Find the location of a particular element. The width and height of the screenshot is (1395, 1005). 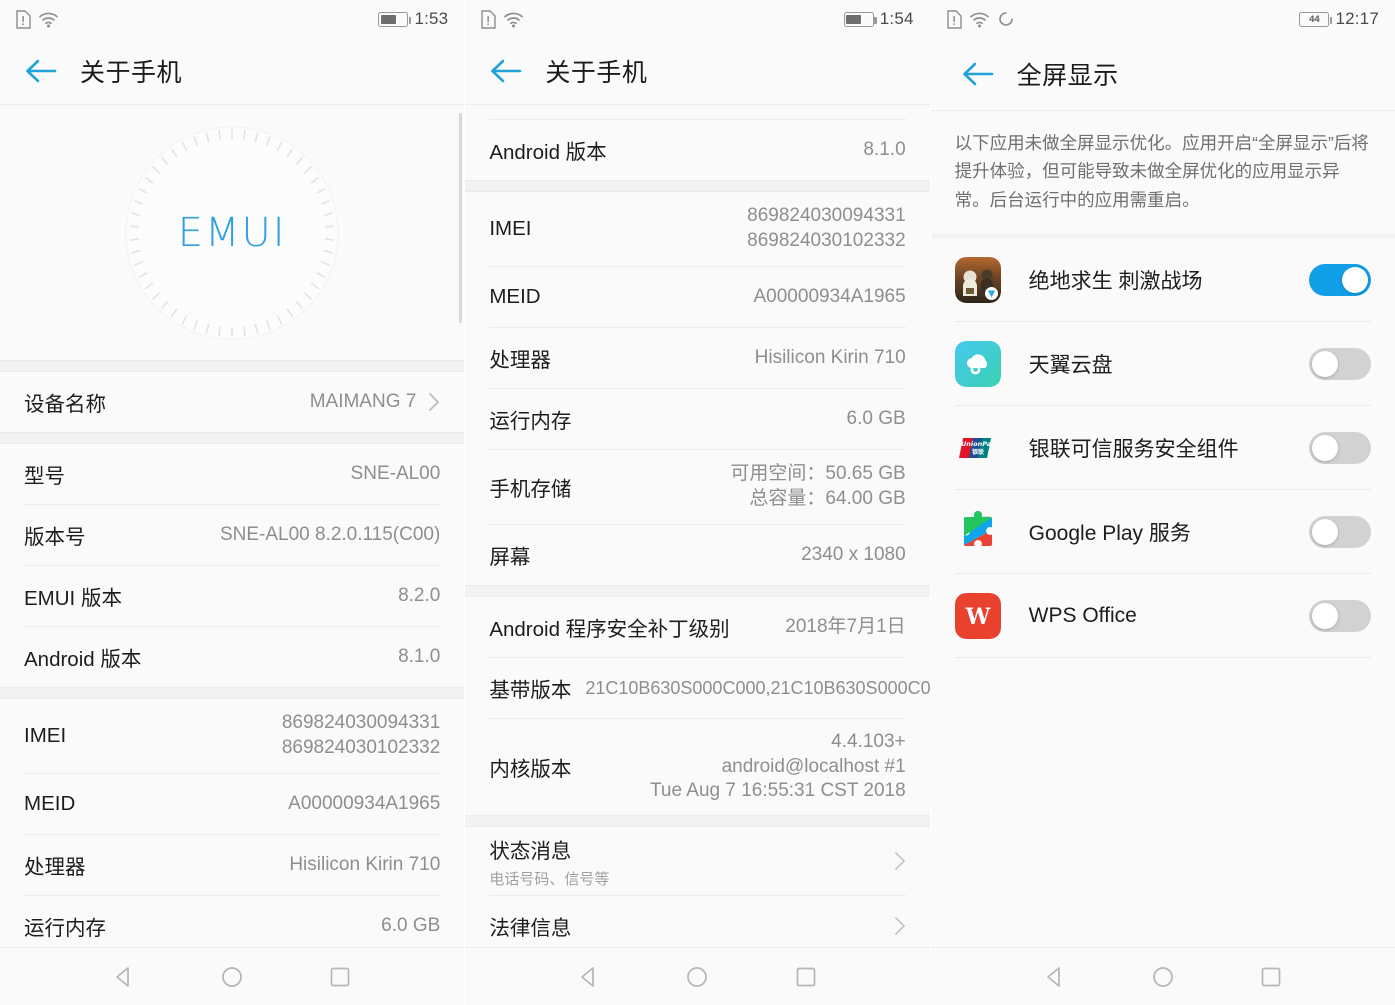

row-label: 设备名称 is located at coordinates (65, 404).